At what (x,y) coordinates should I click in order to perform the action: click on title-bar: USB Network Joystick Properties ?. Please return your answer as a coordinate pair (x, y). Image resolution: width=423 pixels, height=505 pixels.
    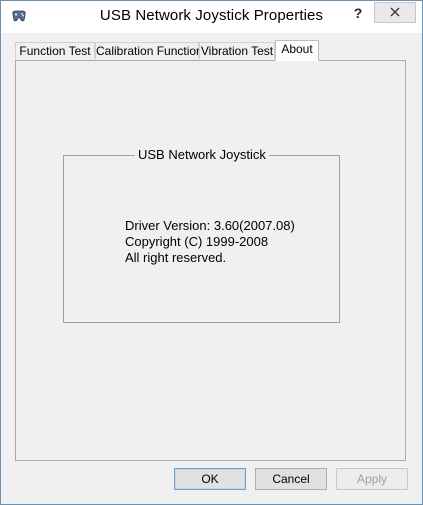
    Looking at the image, I should click on (211, 17).